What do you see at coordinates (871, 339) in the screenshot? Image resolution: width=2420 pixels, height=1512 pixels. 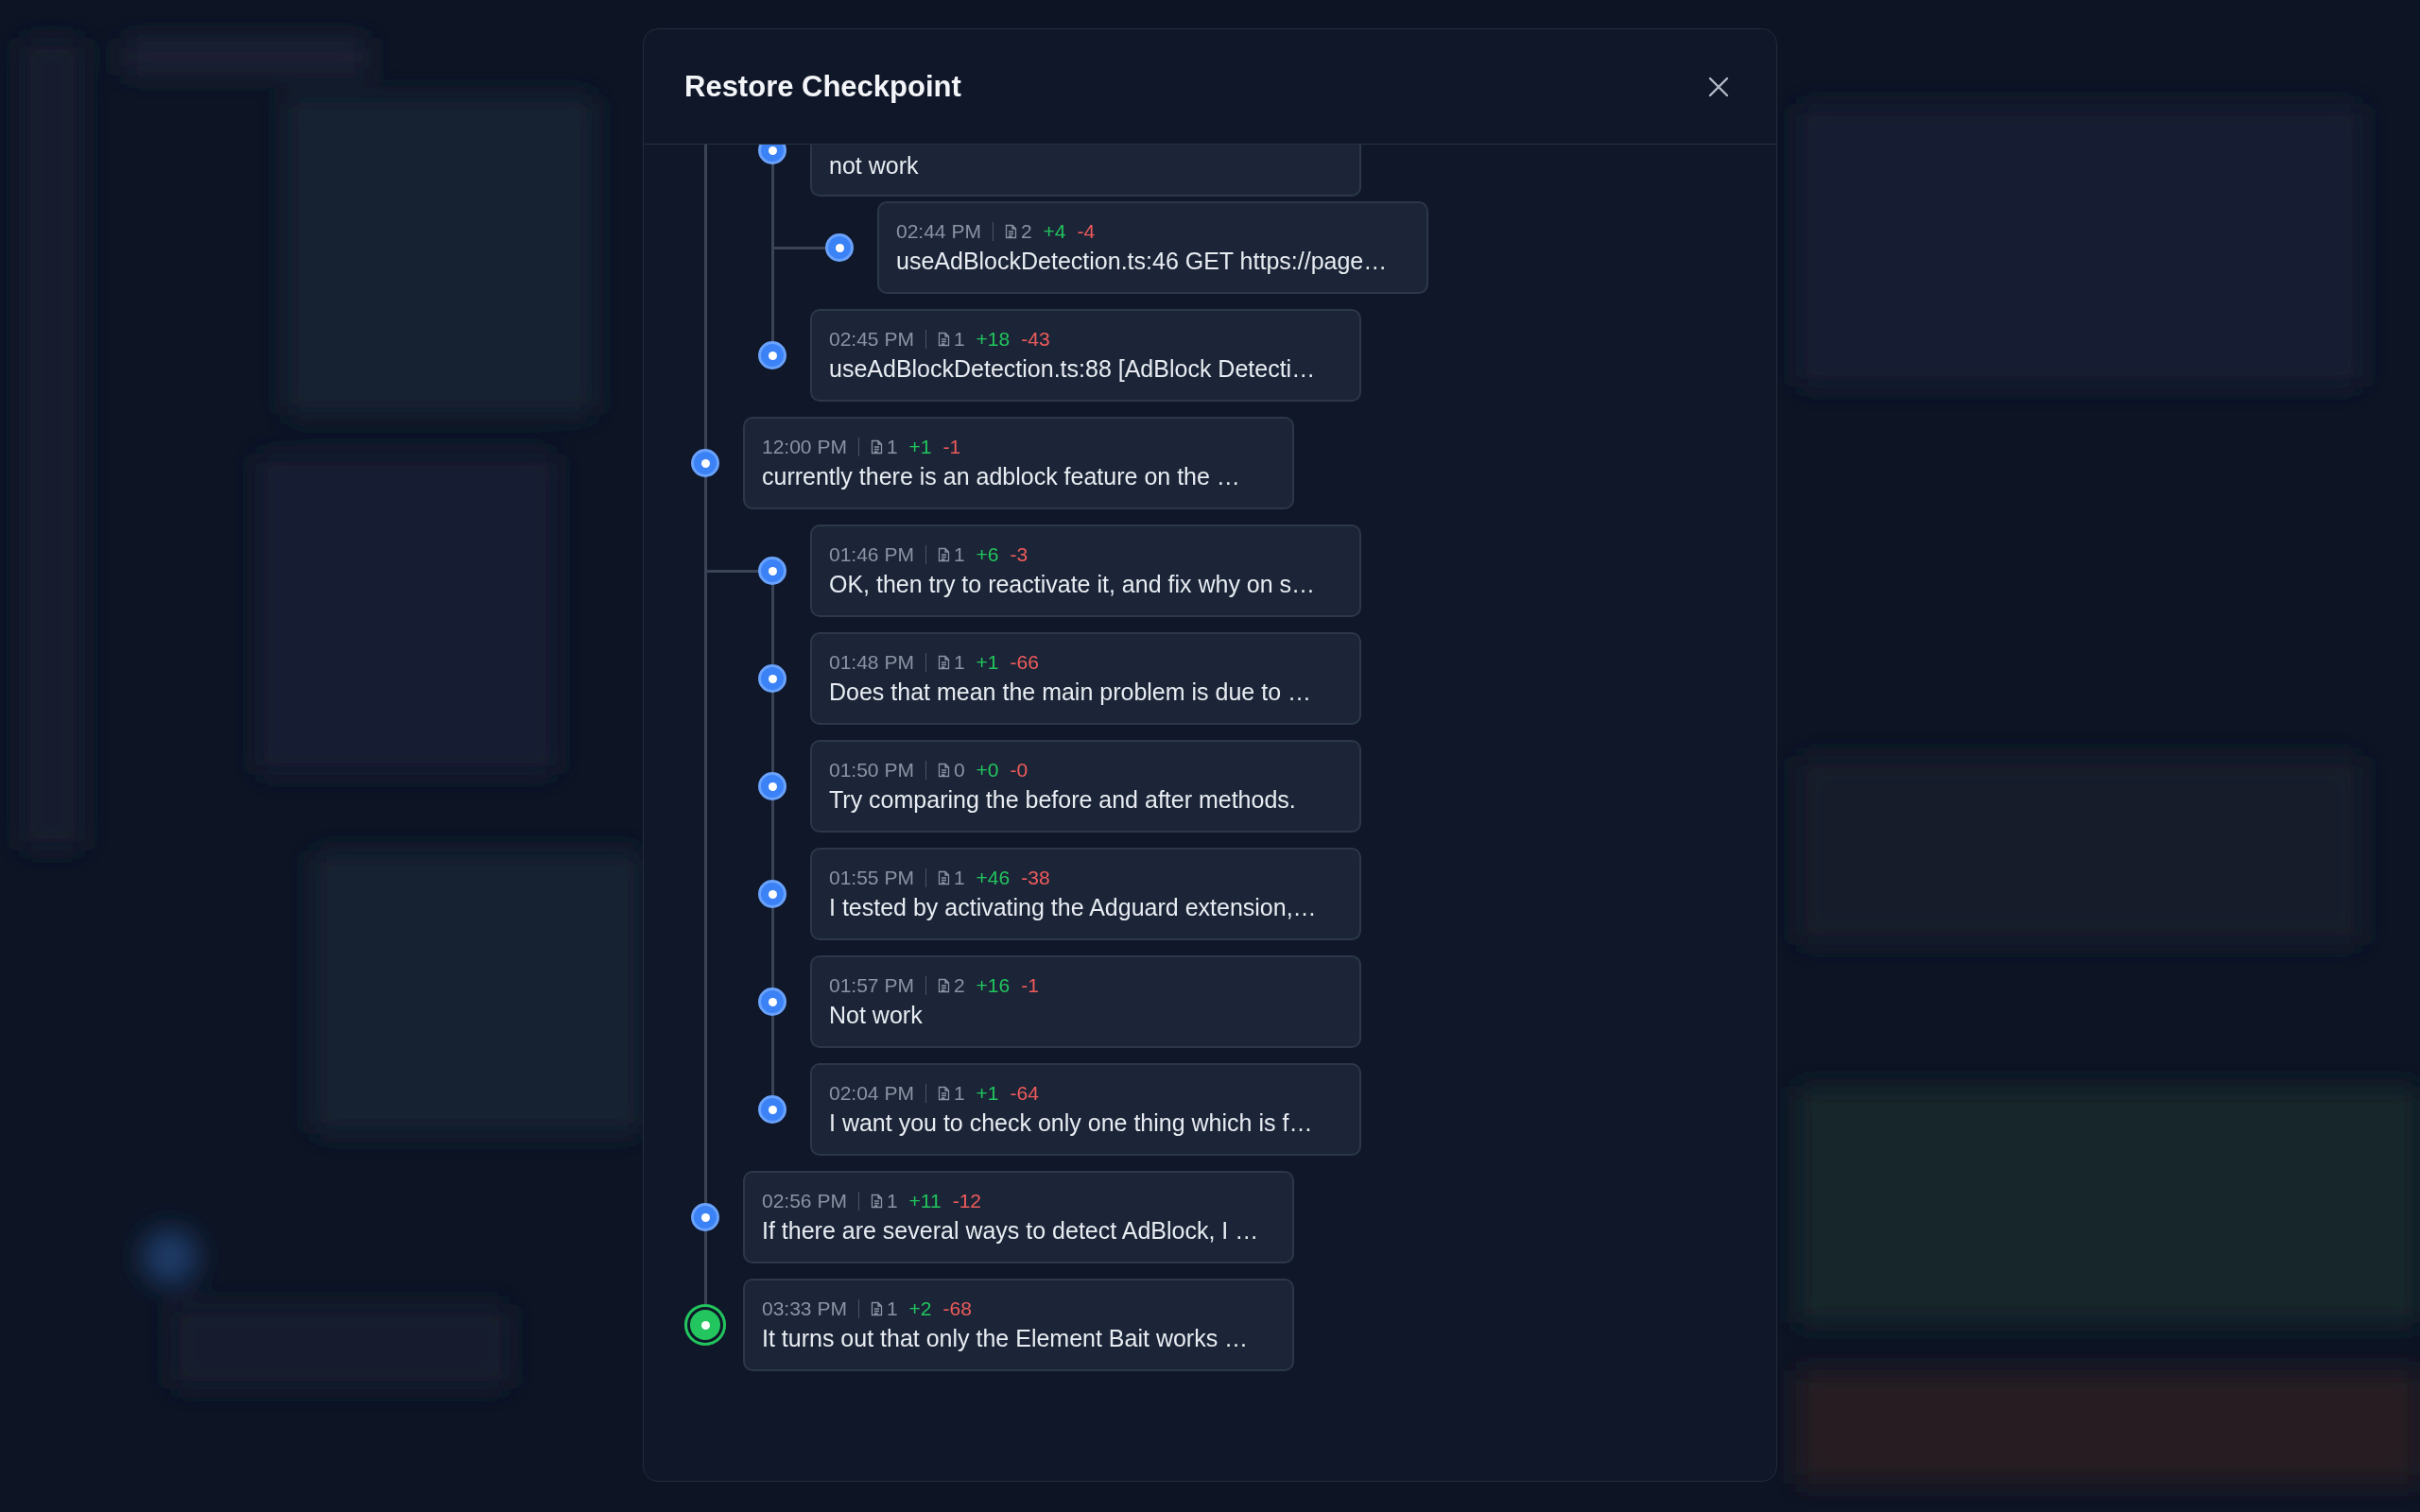 I see `checkpoint-time: 02:45 PM` at bounding box center [871, 339].